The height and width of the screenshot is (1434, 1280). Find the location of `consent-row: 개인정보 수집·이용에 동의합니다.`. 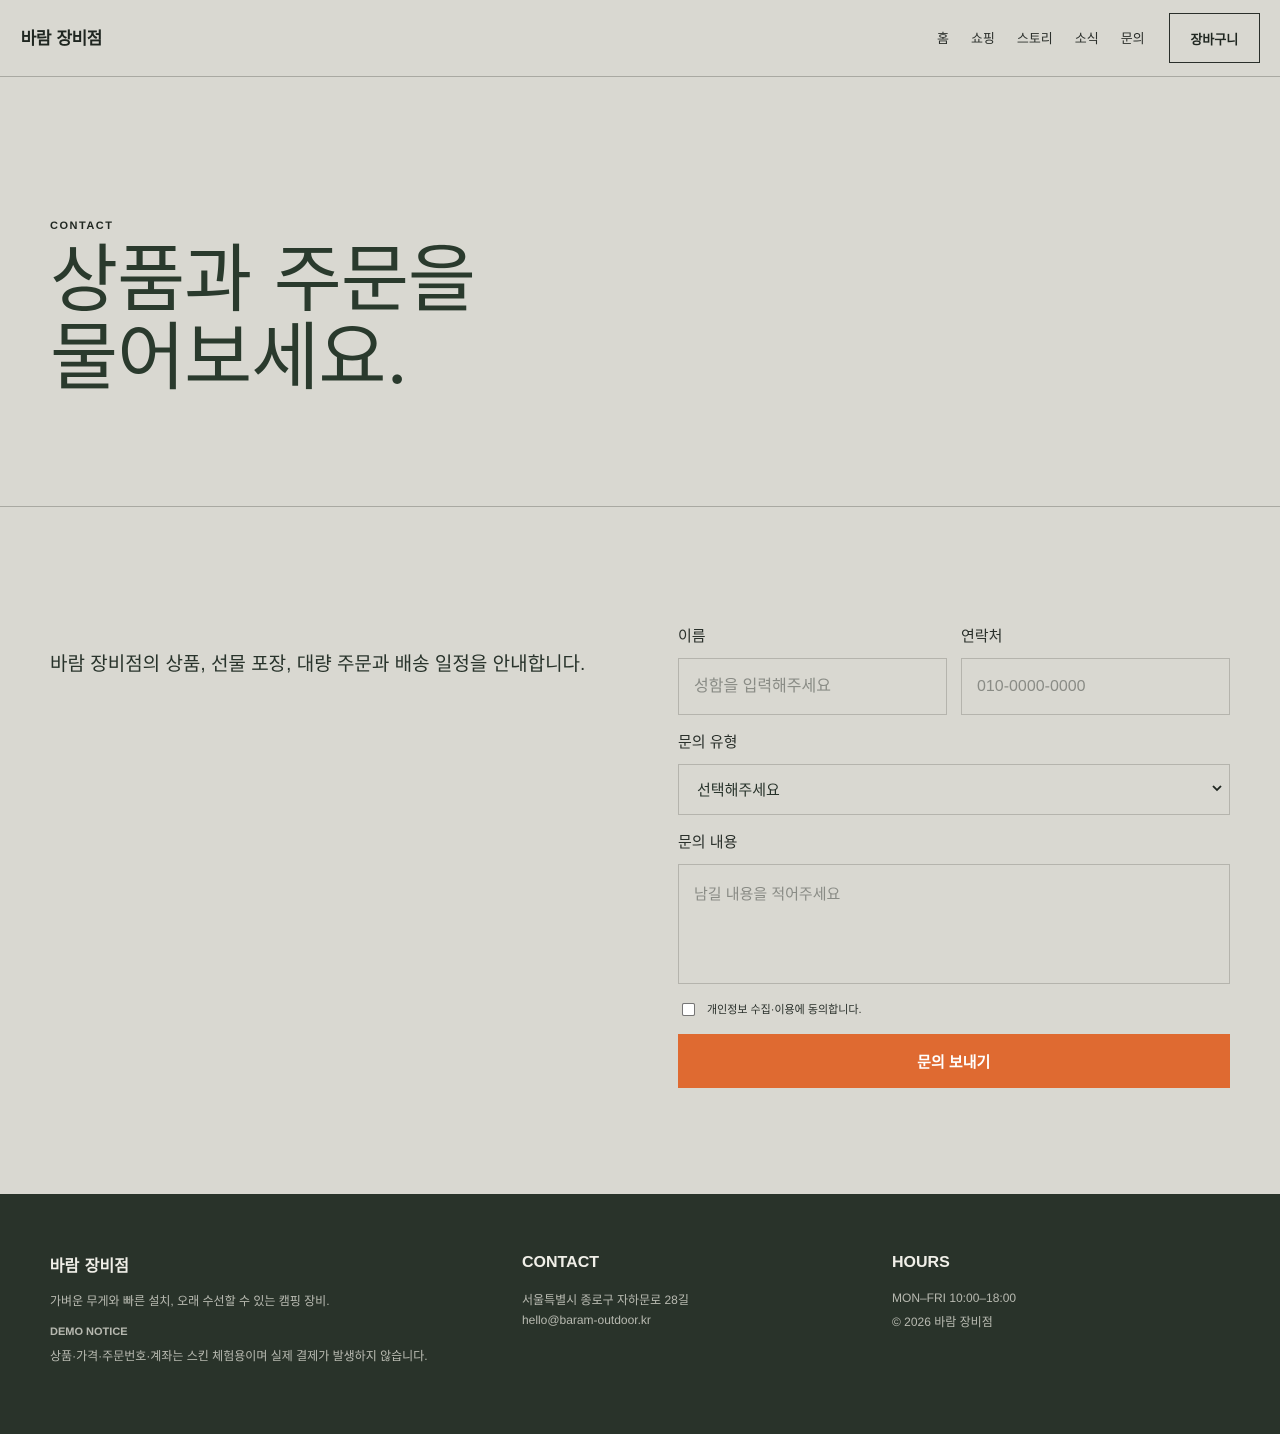

consent-row: 개인정보 수집·이용에 동의합니다. is located at coordinates (954, 1009).